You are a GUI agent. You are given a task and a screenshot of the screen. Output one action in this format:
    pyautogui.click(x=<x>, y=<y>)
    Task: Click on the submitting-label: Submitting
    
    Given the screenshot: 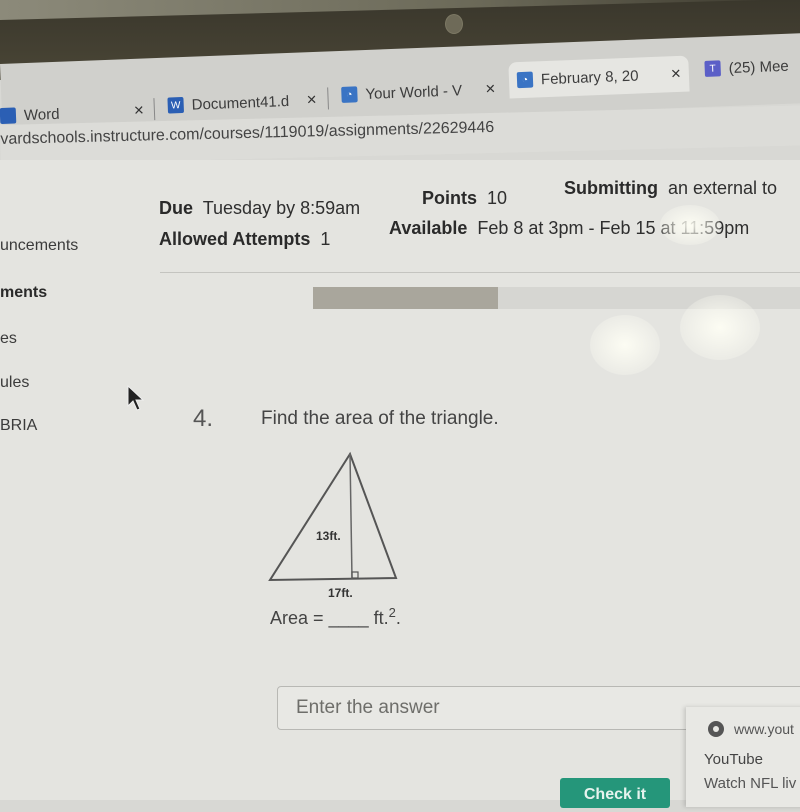 What is the action you would take?
    pyautogui.click(x=611, y=188)
    